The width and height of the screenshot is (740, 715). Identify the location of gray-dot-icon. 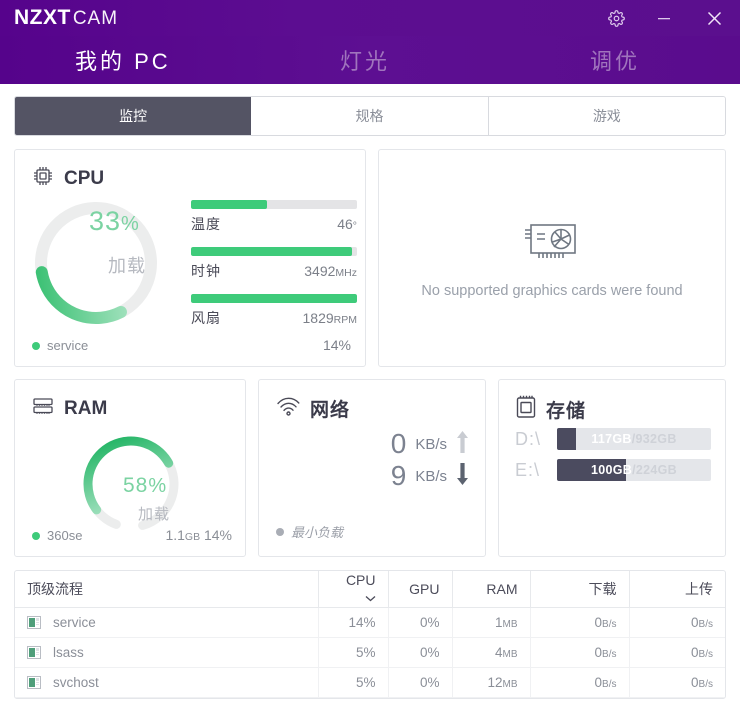
(280, 531).